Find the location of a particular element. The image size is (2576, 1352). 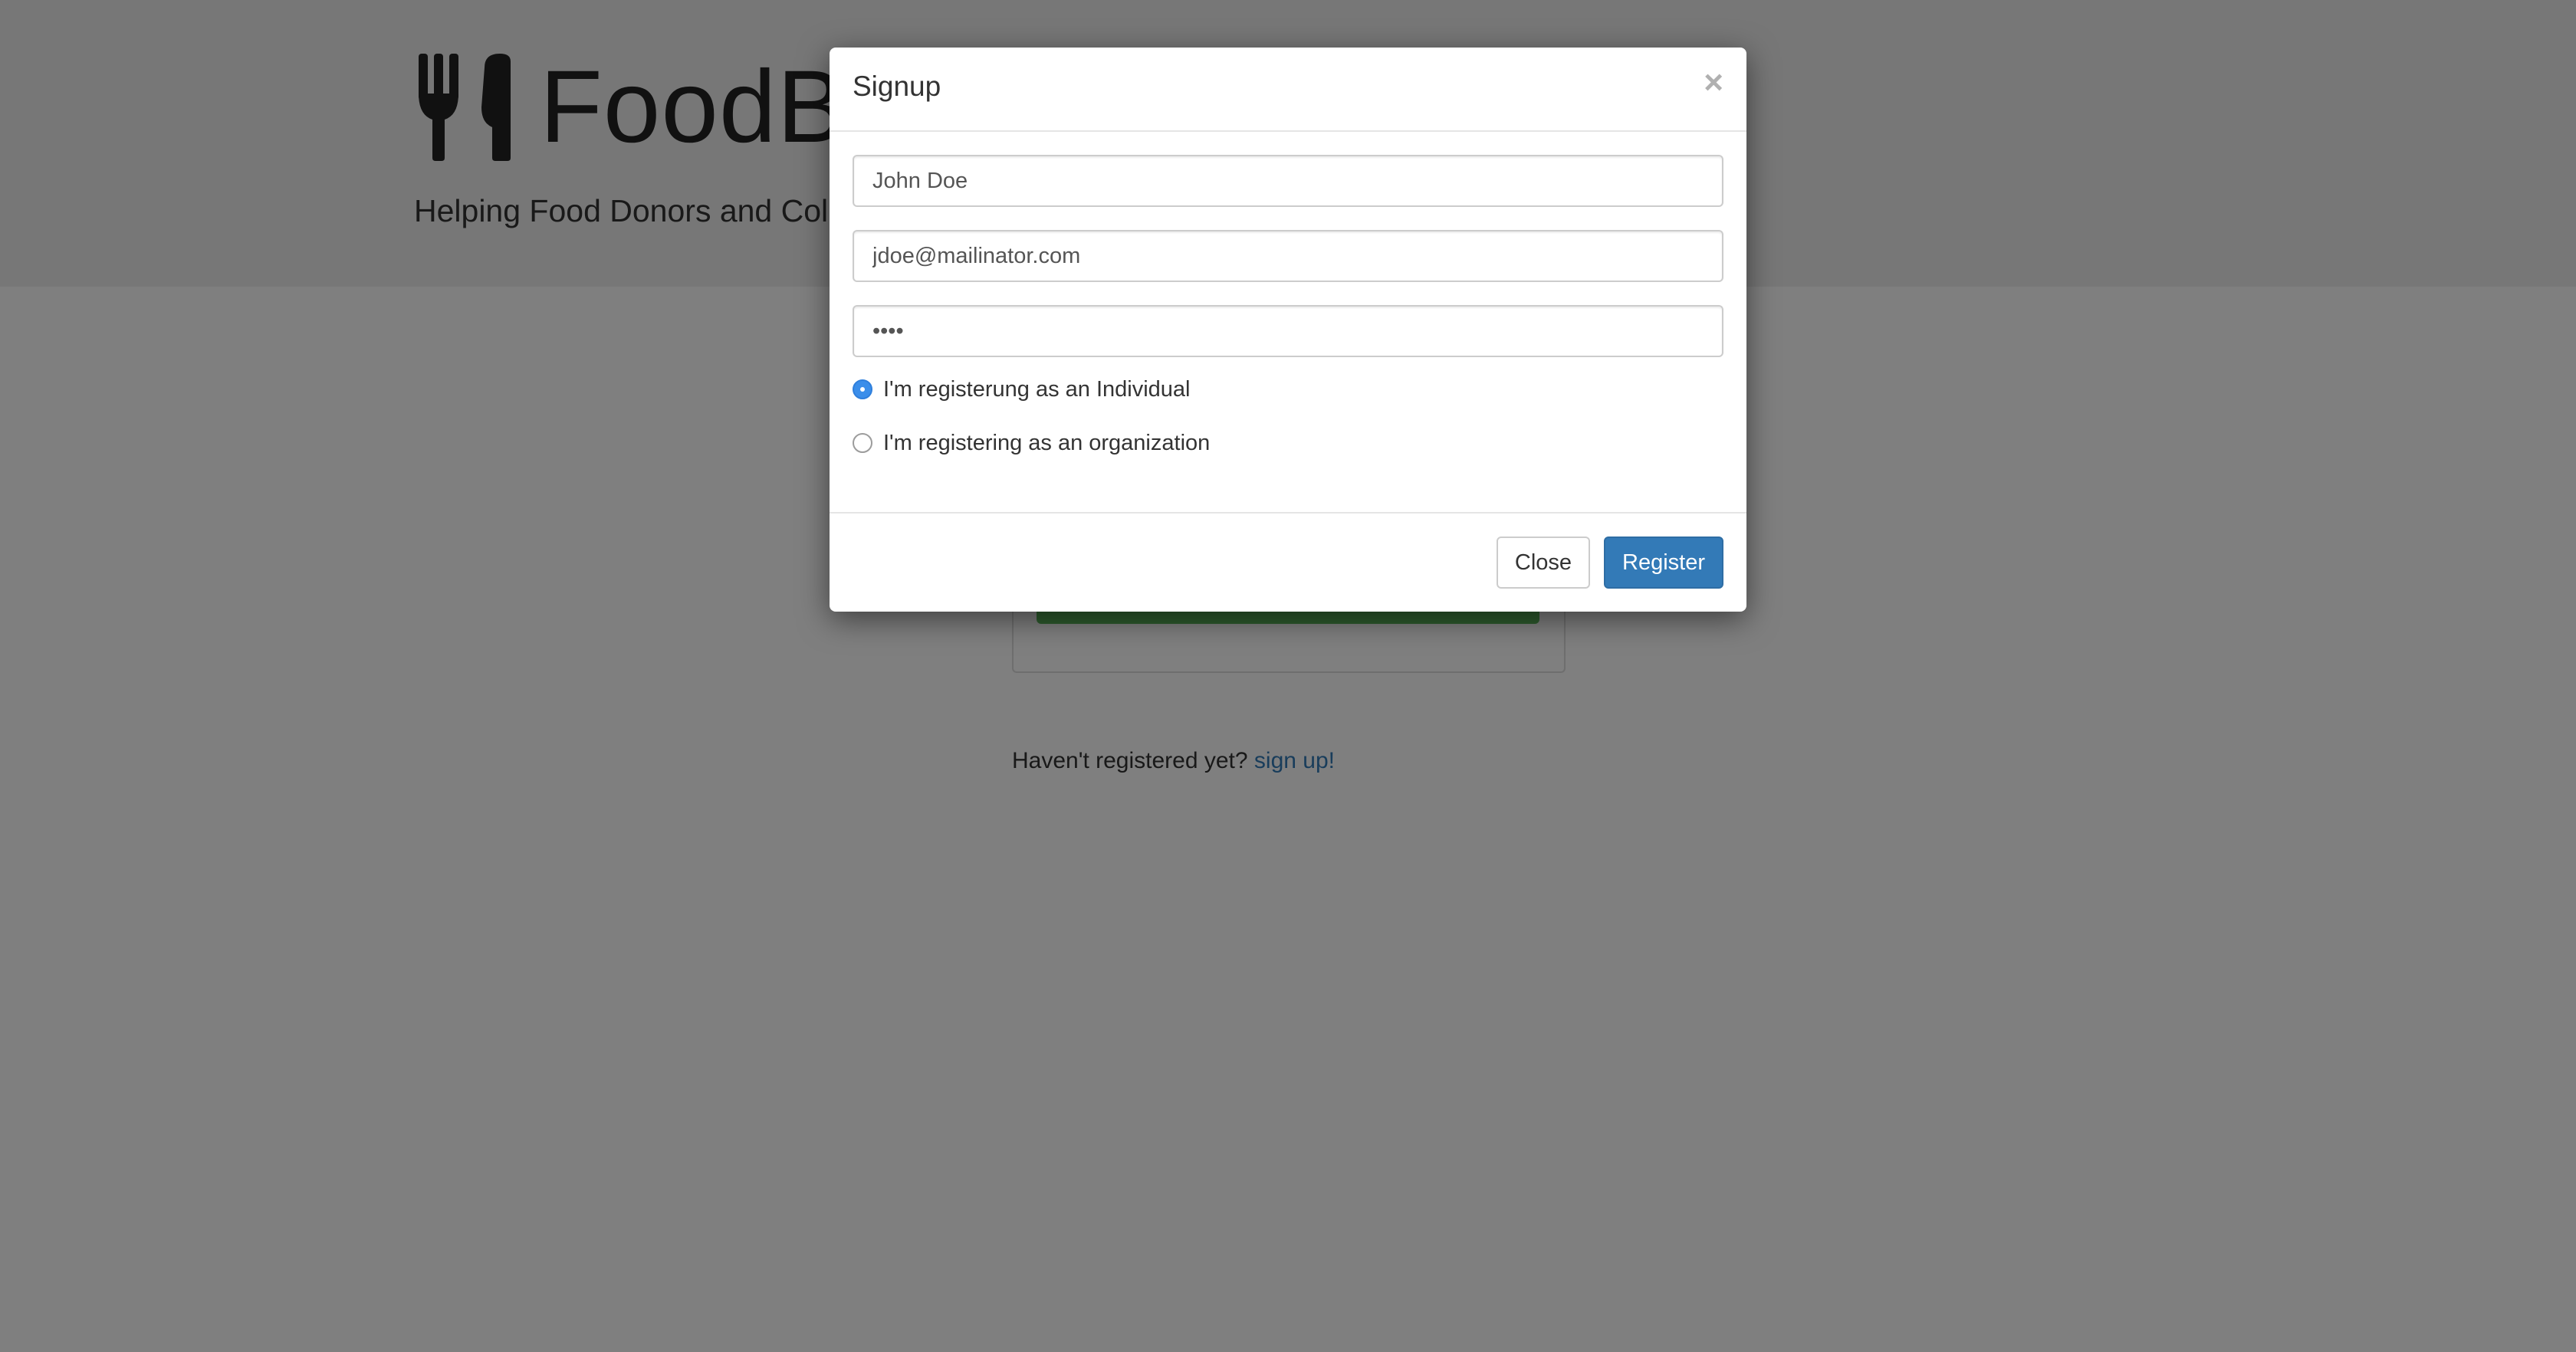

modal-footer: Close Register is located at coordinates (1288, 562).